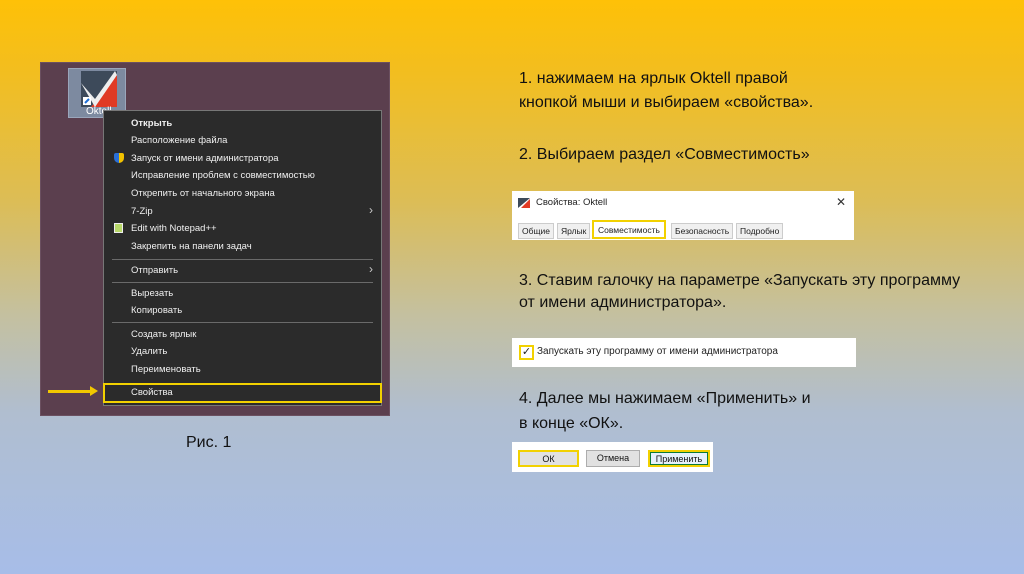 This screenshot has width=1024, height=574. What do you see at coordinates (151, 123) in the screenshot?
I see `menu-item-open: Открыть` at bounding box center [151, 123].